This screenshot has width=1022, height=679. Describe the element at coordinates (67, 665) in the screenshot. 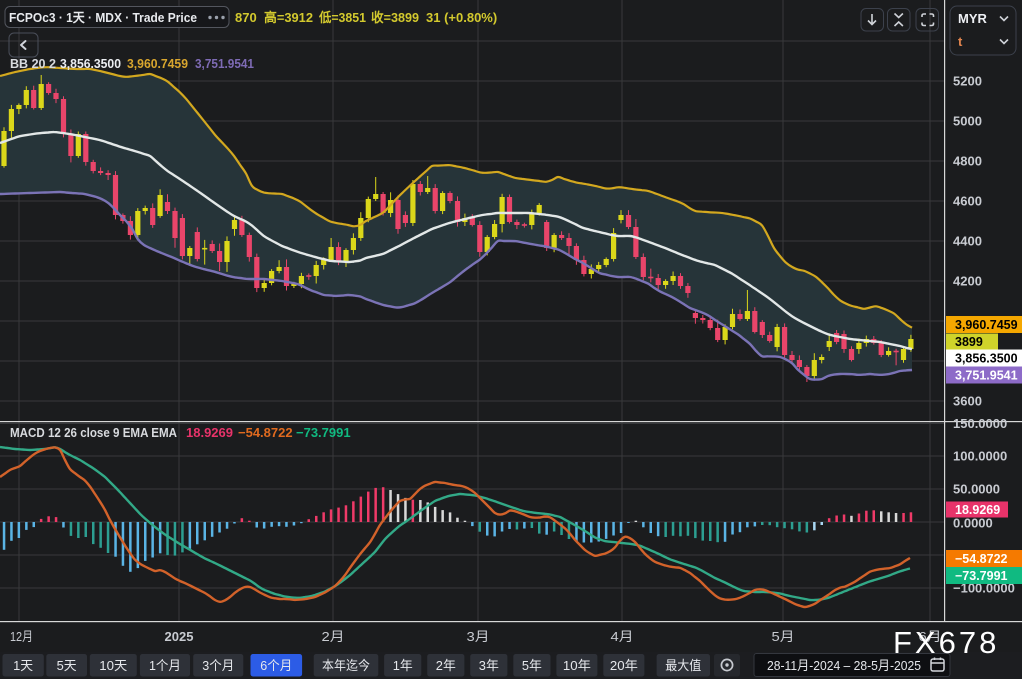

I see `svg-text: 5天` at that location.